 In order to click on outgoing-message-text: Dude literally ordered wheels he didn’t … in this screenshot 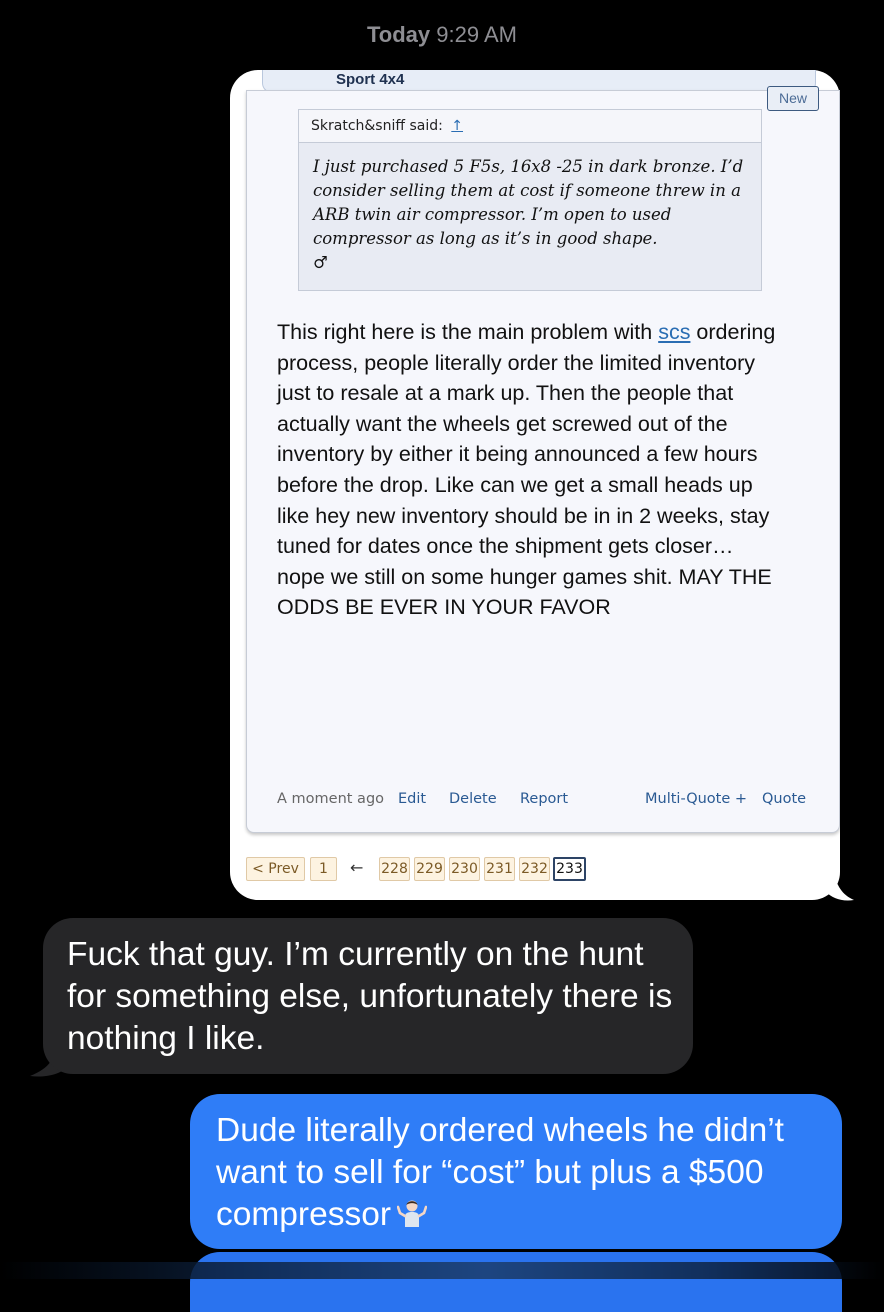, I will do `click(526, 1173)`.